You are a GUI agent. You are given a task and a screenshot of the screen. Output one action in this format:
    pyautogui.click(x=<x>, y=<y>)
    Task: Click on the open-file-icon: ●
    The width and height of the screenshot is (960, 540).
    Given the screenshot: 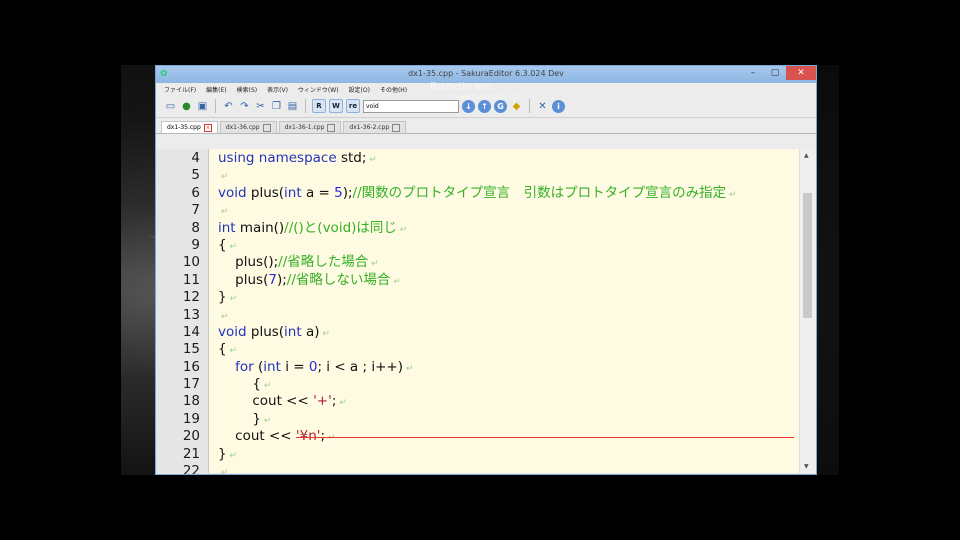 What is the action you would take?
    pyautogui.click(x=186, y=106)
    